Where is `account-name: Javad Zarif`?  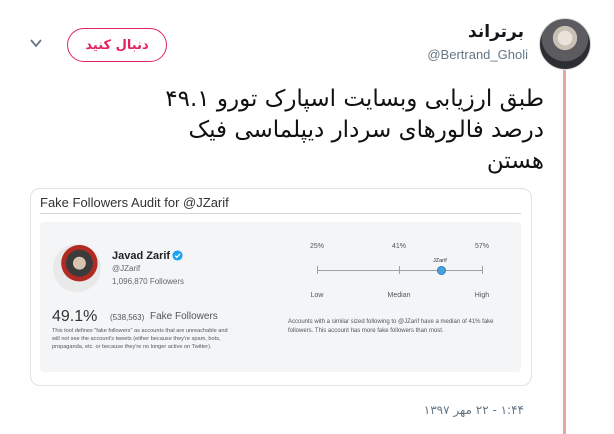 account-name: Javad Zarif is located at coordinates (141, 256).